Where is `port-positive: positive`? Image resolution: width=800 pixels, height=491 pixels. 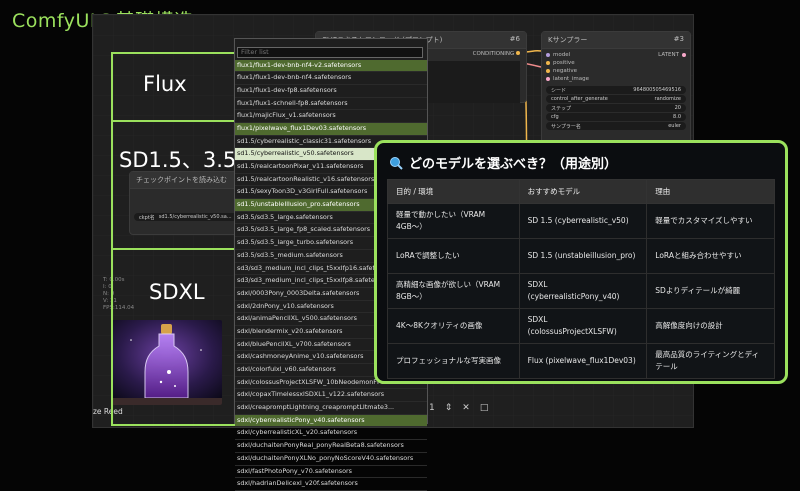 port-positive: positive is located at coordinates (567, 63).